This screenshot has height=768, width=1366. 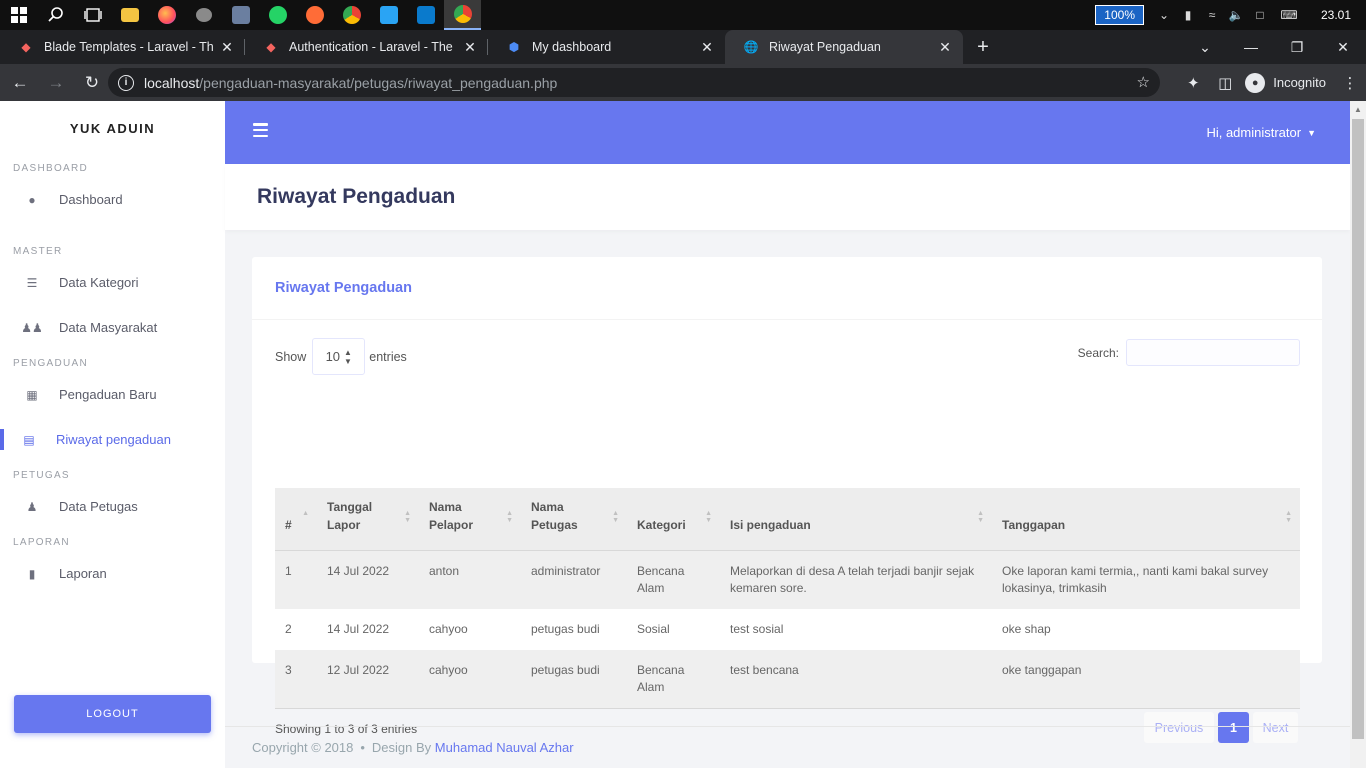 I want to click on page-title: Riwayat Pengaduan, so click(x=356, y=196).